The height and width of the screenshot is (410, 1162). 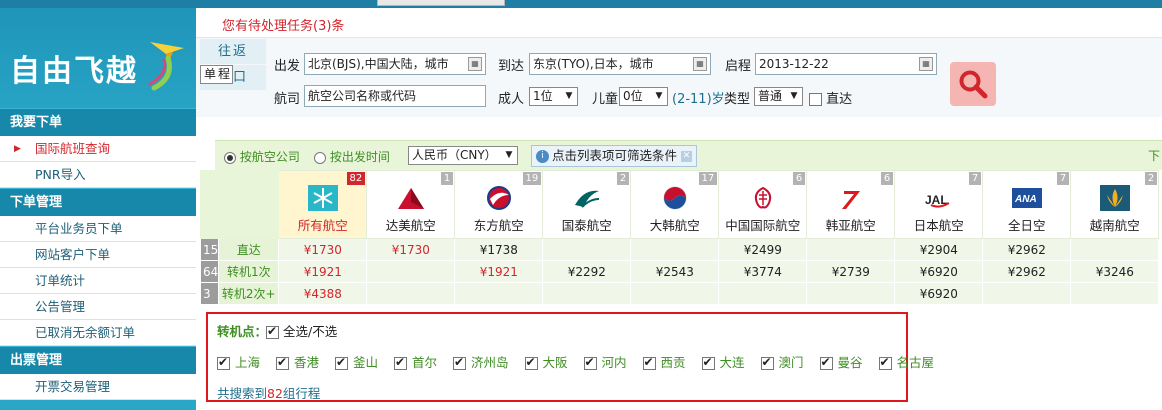 What do you see at coordinates (763, 249) in the screenshot?
I see `fare-cell: ¥2499` at bounding box center [763, 249].